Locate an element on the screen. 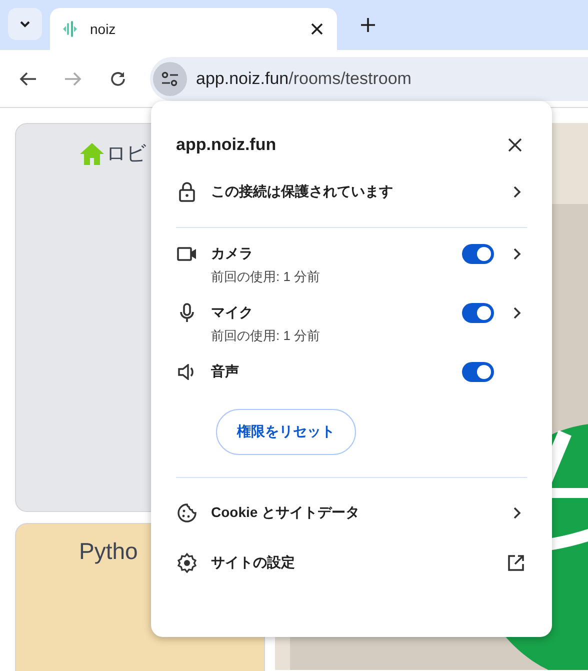 Image resolution: width=588 pixels, height=671 pixels. permission-name: カメラ is located at coordinates (232, 254).